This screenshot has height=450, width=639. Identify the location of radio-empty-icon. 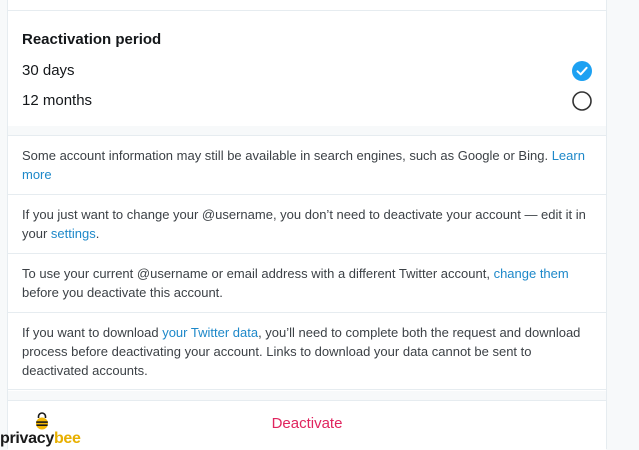
(582, 101).